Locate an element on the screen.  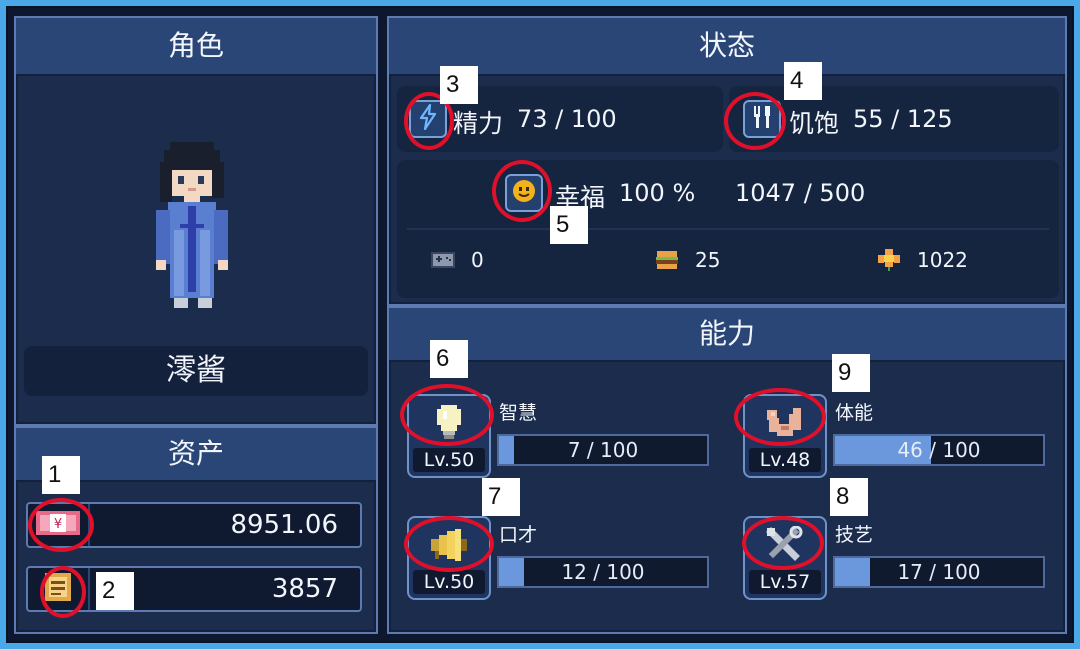
happiness-card: 幸福 100 % 1047 / 500 0 25 1022 is located at coordinates (728, 229).